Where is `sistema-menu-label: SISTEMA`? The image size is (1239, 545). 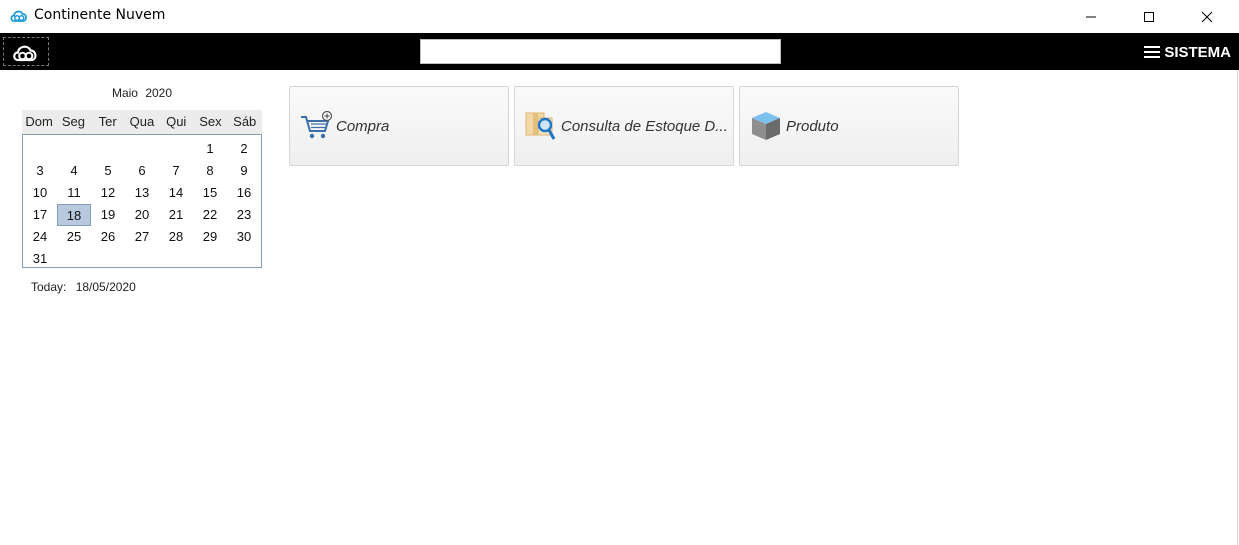
sistema-menu-label: SISTEMA is located at coordinates (1197, 52).